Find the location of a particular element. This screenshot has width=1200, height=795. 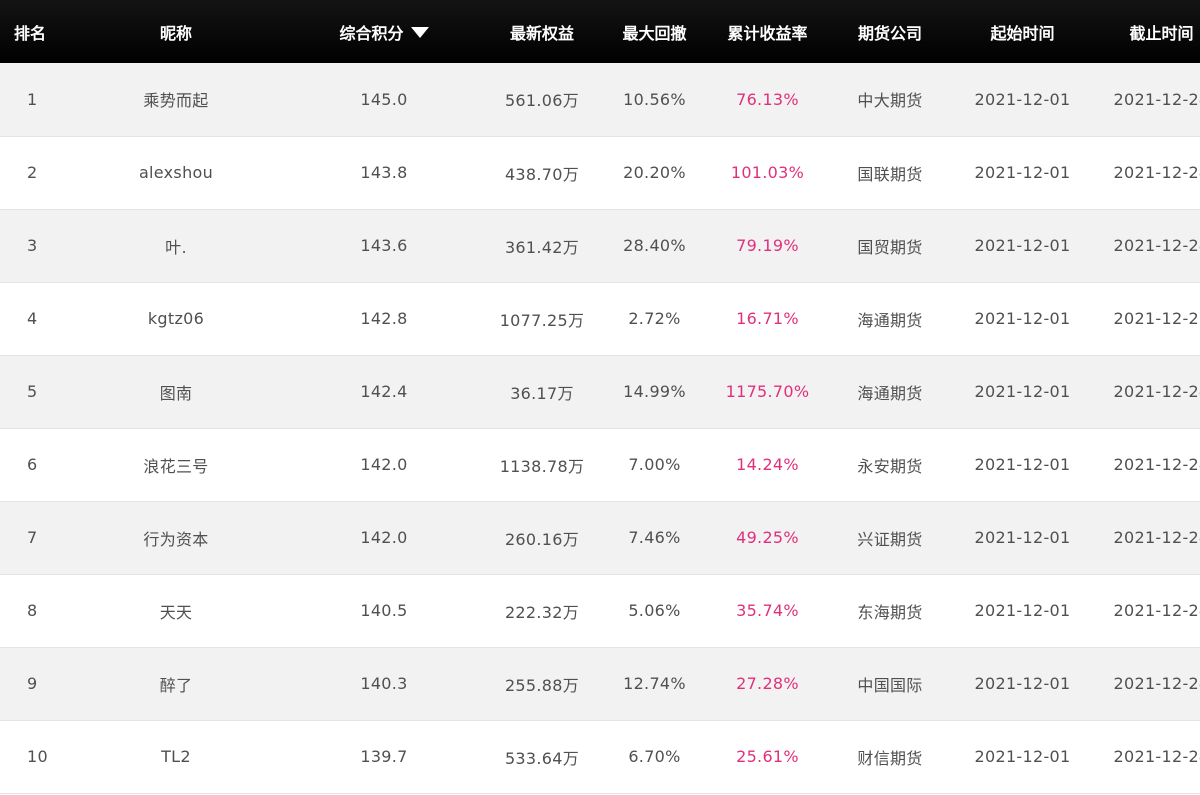

cell-nickname: 图南 is located at coordinates (176, 391).